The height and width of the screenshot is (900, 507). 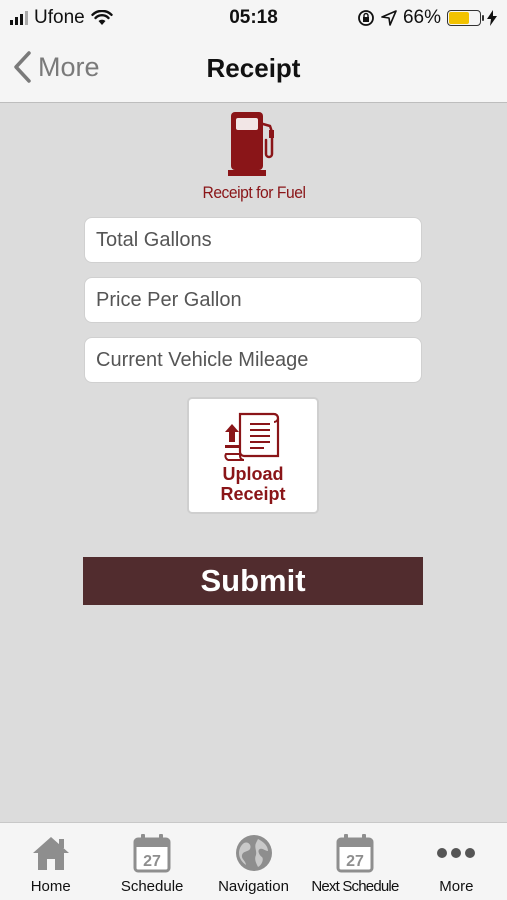 What do you see at coordinates (50, 886) in the screenshot?
I see `tab-home-label: Home` at bounding box center [50, 886].